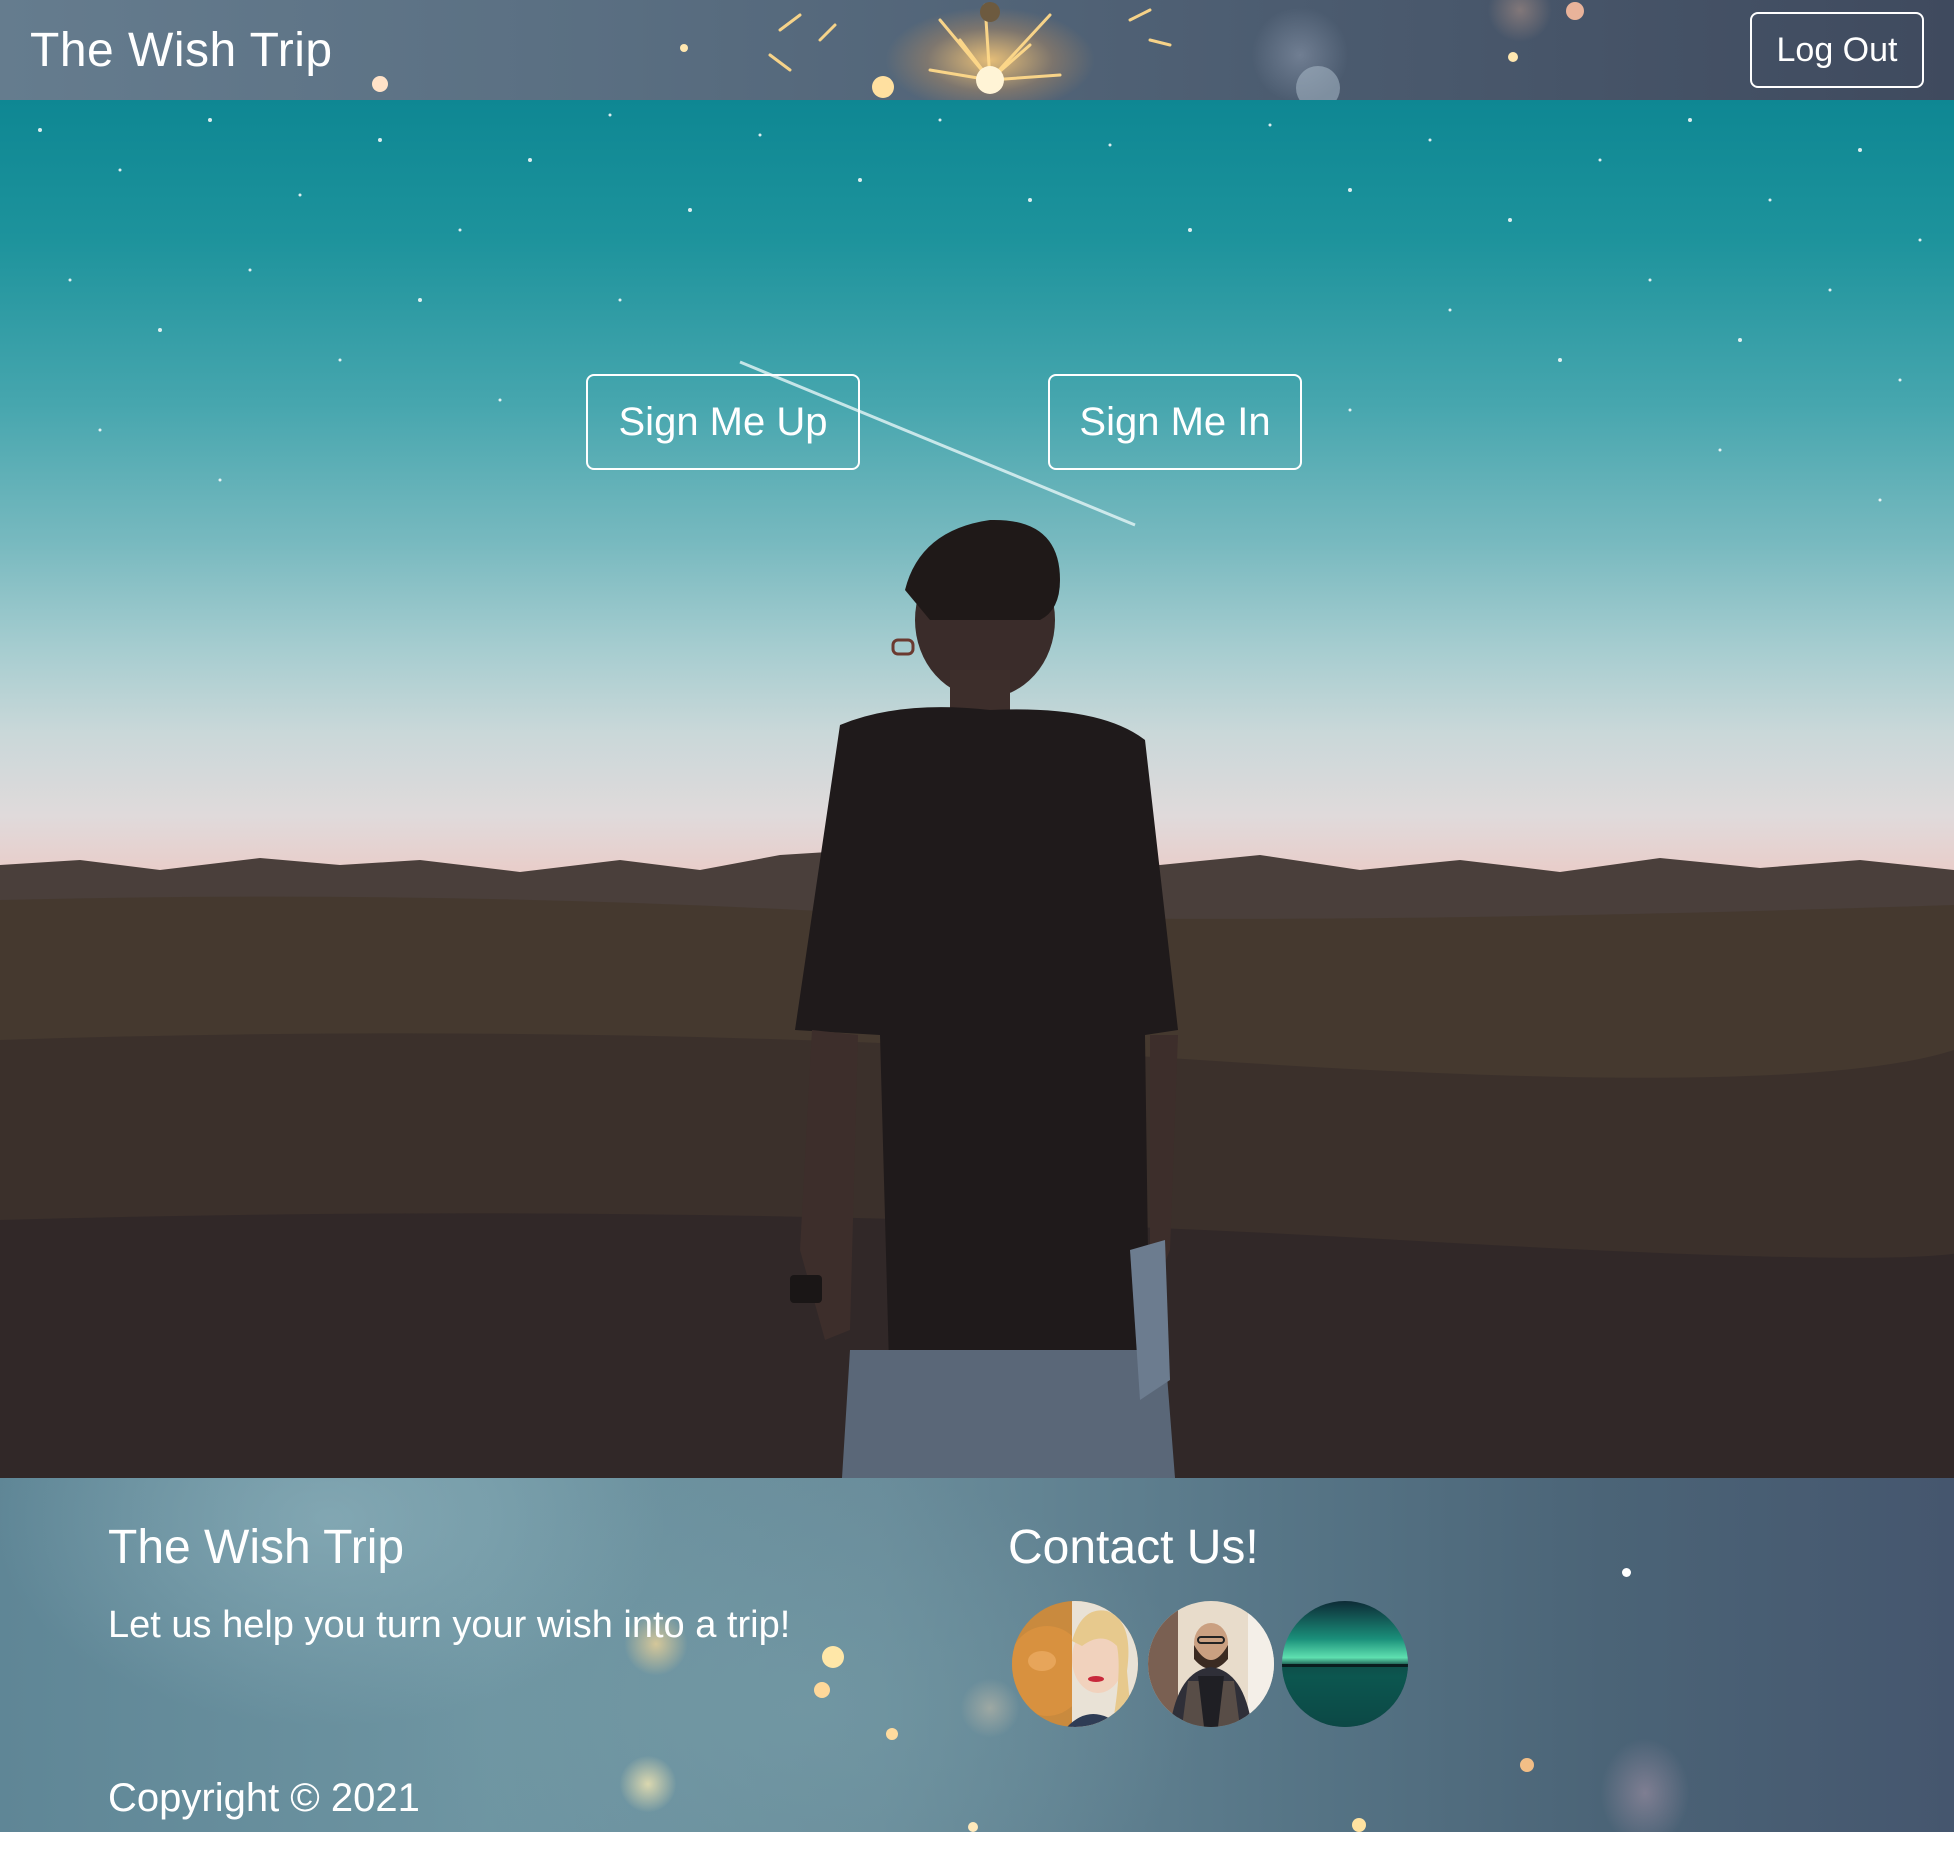 This screenshot has height=1872, width=1954. Describe the element at coordinates (1211, 1664) in the screenshot. I see `bearded-man-avatar` at that location.